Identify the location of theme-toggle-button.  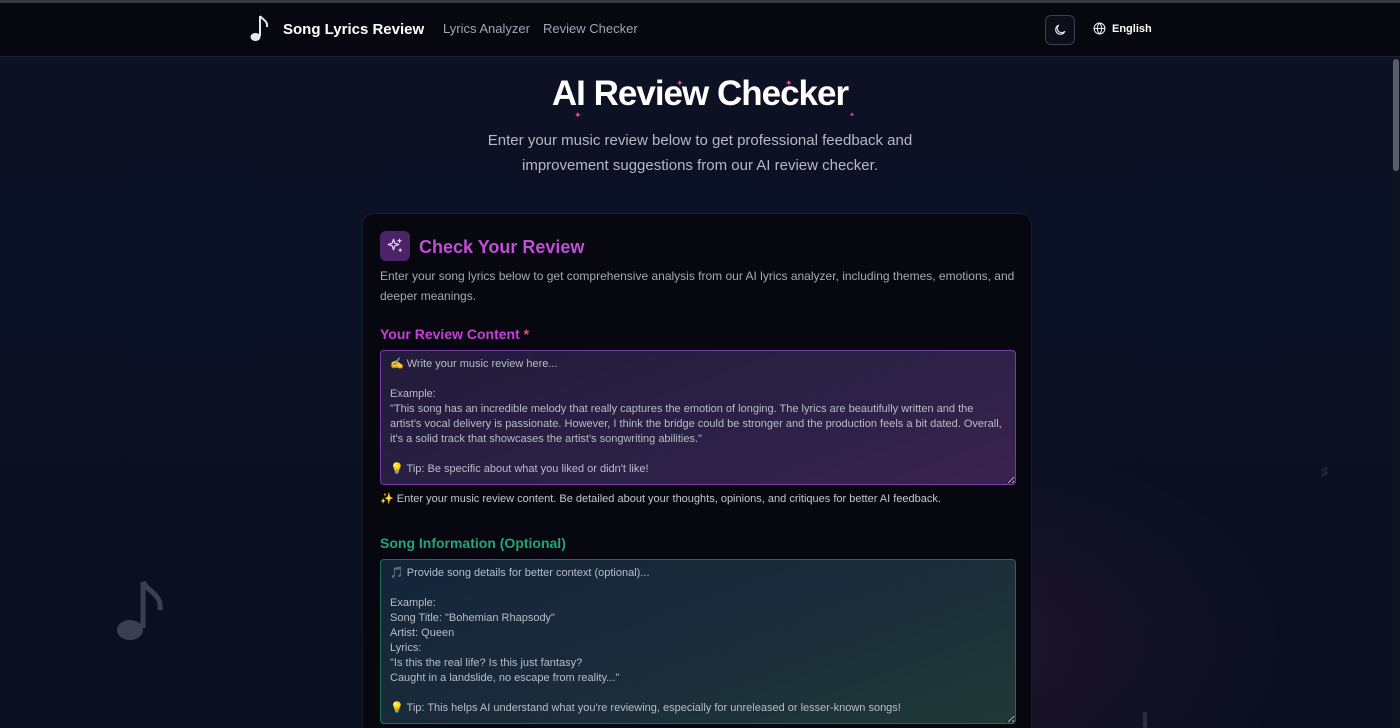
(1060, 30).